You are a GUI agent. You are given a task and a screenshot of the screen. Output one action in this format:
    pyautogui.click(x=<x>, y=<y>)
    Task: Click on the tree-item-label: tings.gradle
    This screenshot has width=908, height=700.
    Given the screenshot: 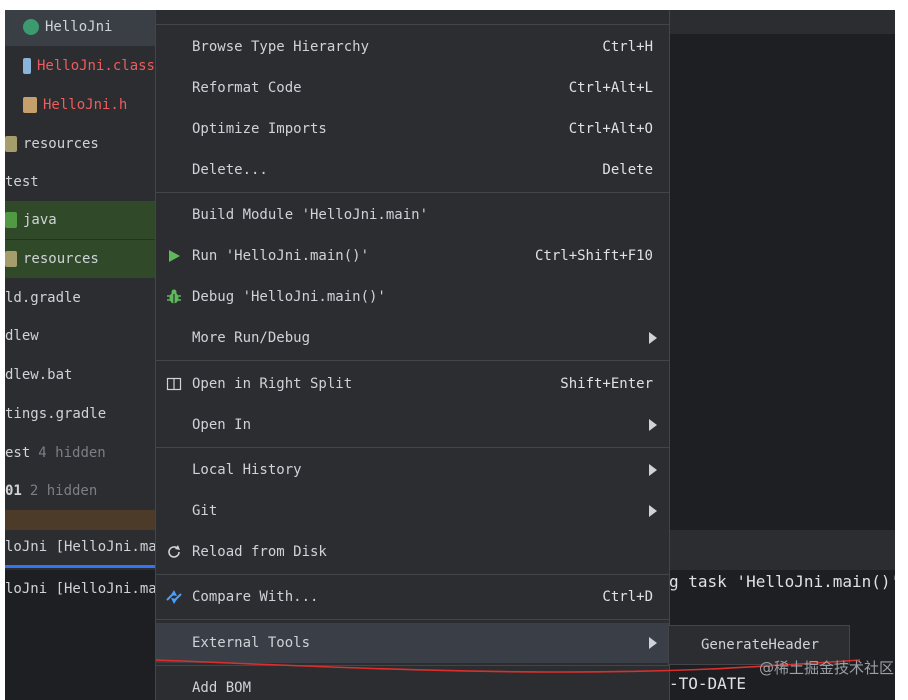 What is the action you would take?
    pyautogui.click(x=56, y=414)
    